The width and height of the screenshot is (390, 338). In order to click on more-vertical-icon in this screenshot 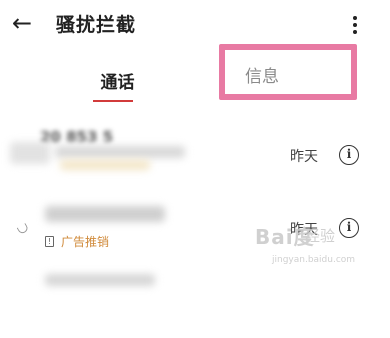, I will do `click(355, 25)`.